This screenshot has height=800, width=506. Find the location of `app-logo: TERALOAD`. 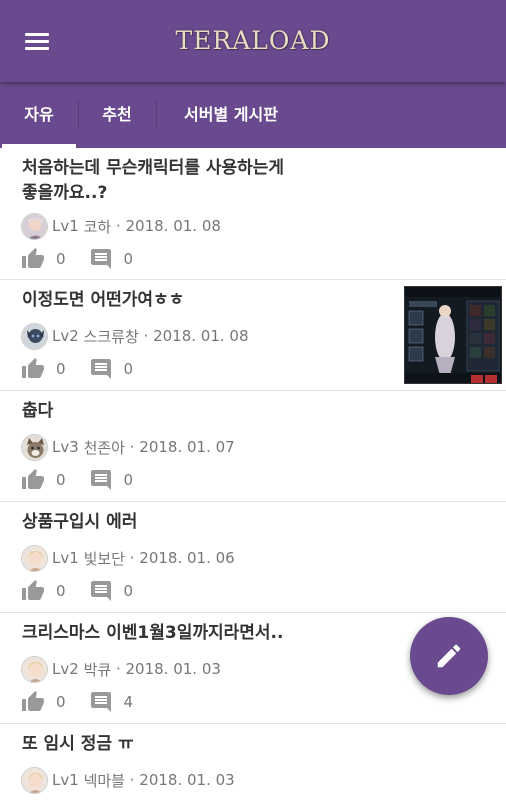

app-logo: TERALOAD is located at coordinates (253, 40).